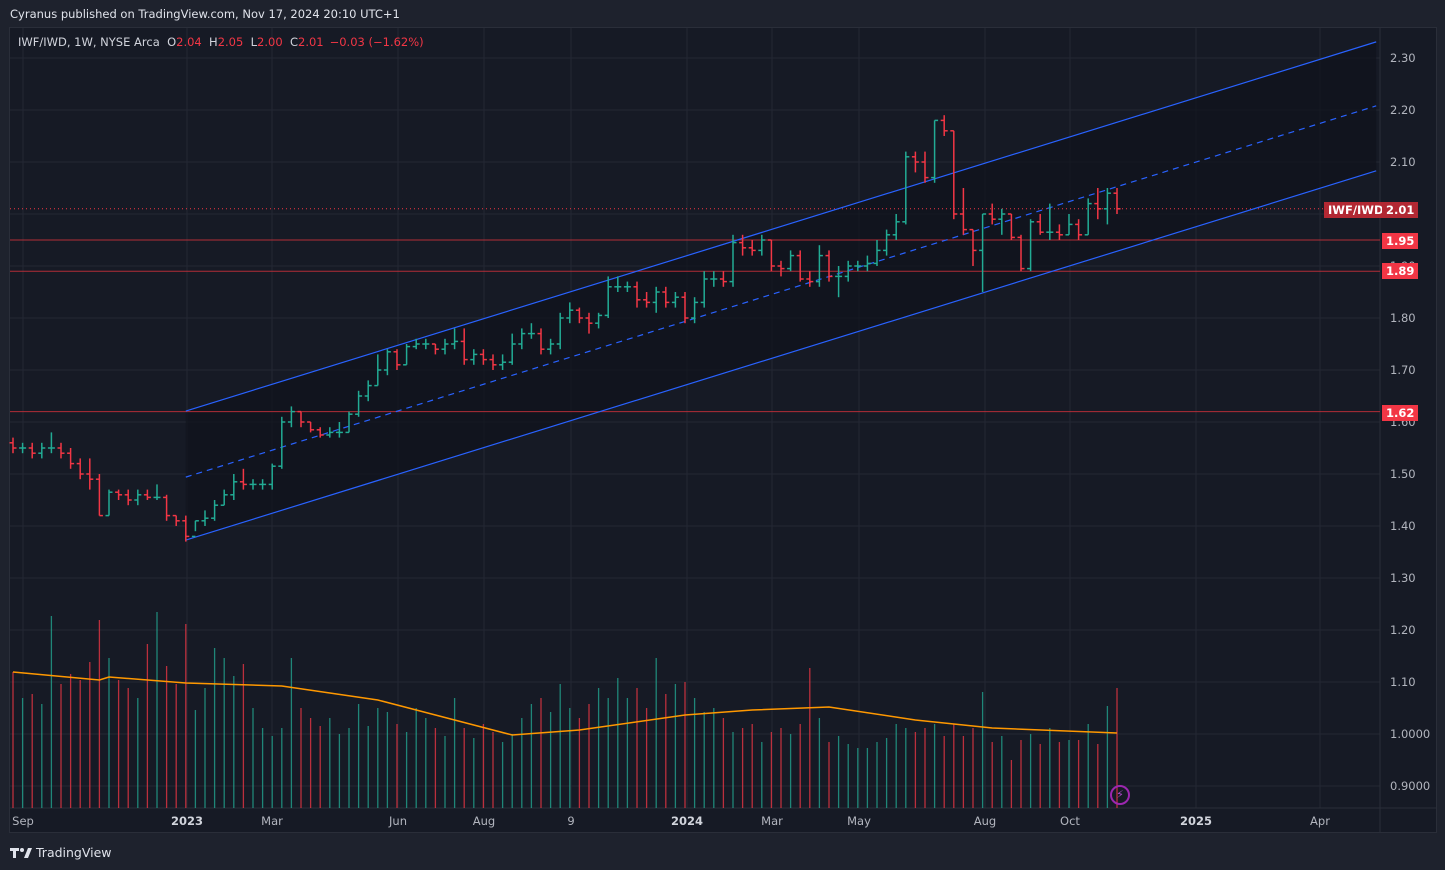 This screenshot has width=1445, height=870. I want to click on legend-close-label: C, so click(293, 42).